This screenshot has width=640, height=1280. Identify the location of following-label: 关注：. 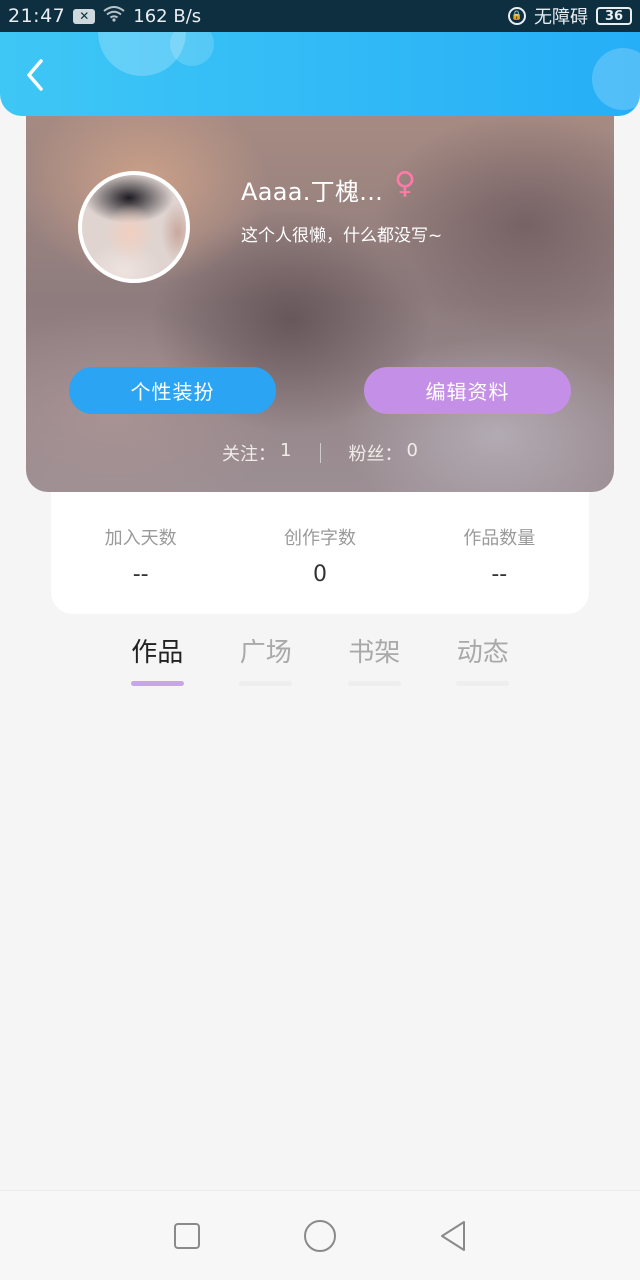
(249, 454).